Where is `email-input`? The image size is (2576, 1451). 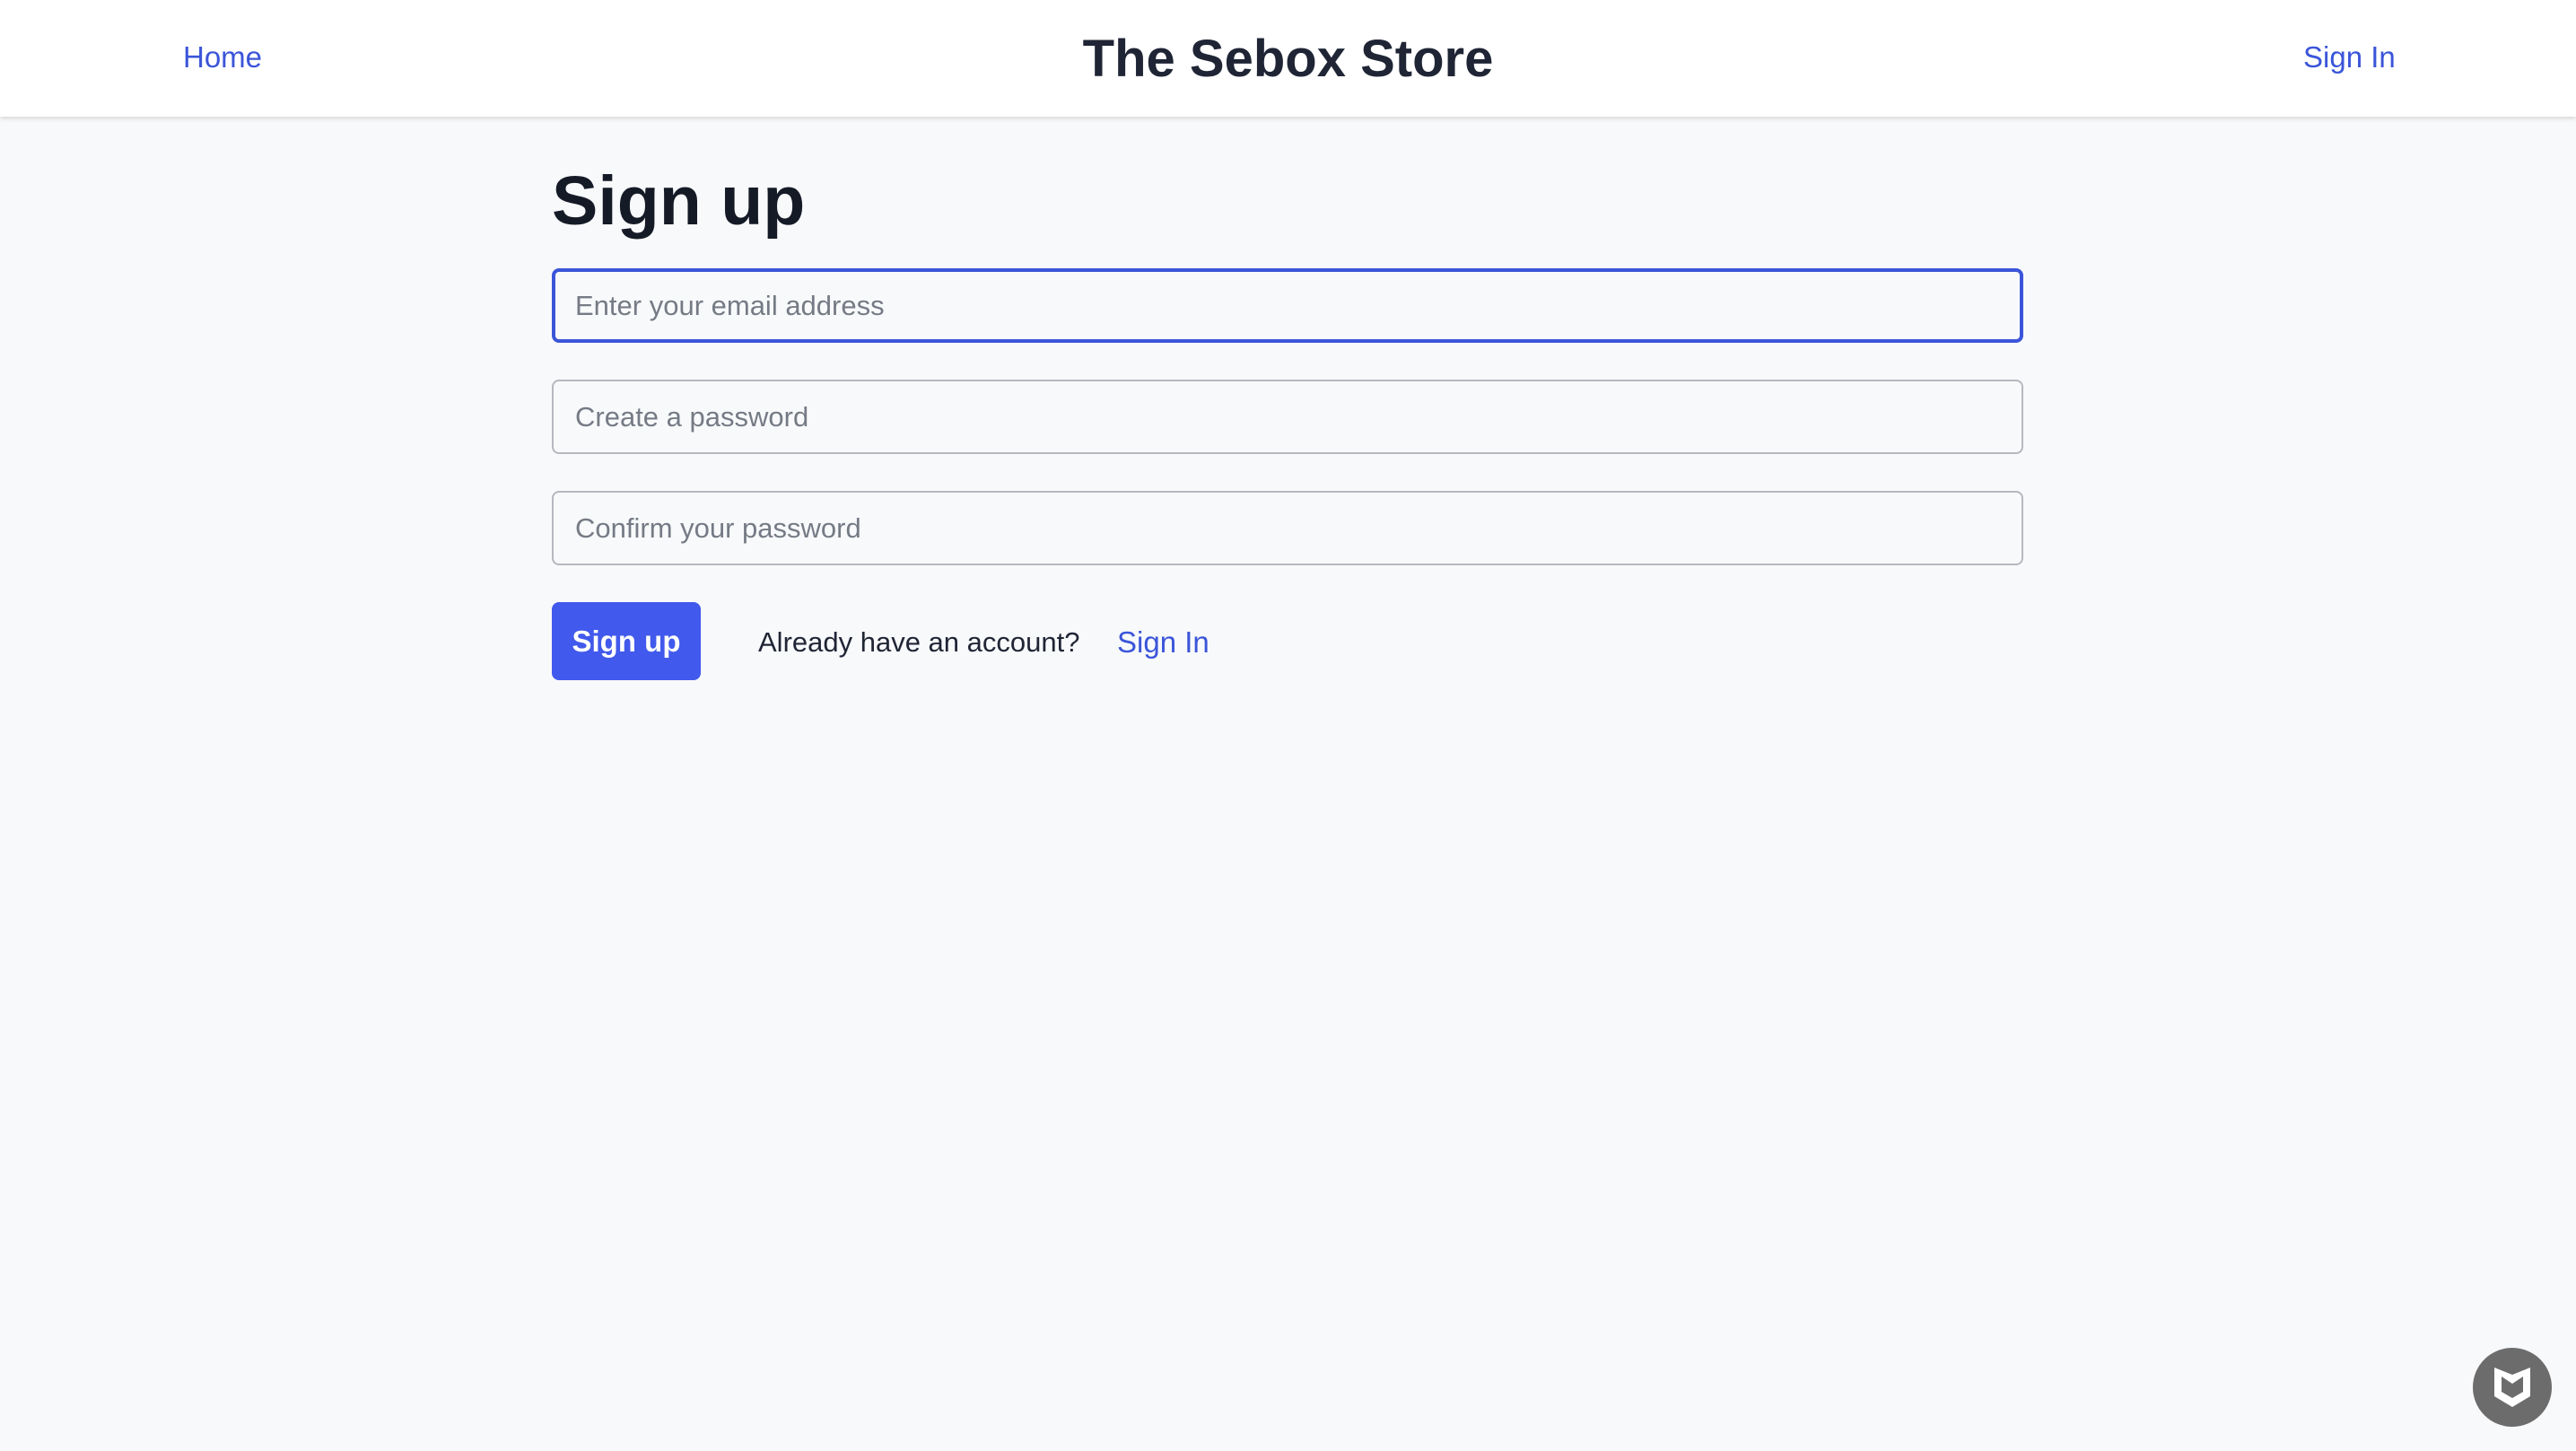 email-input is located at coordinates (1287, 305).